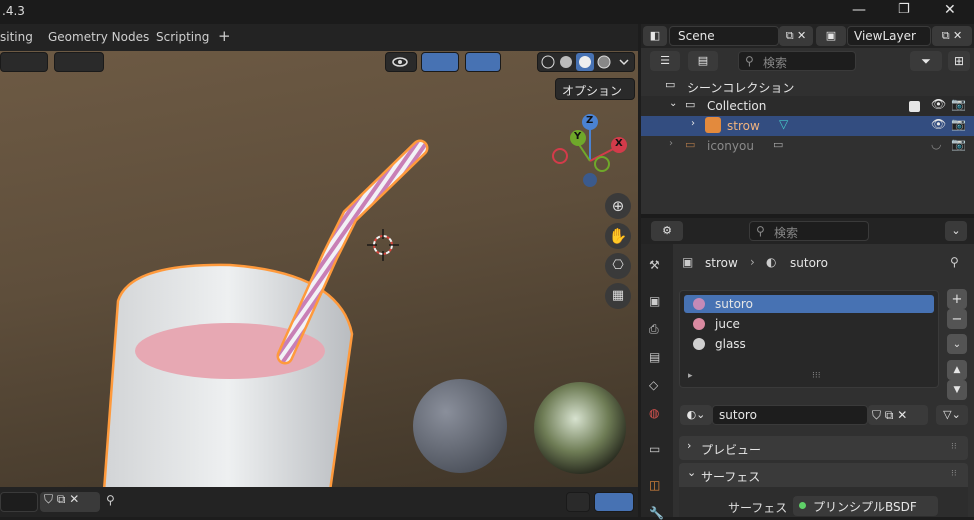 The width and height of the screenshot is (974, 520). Describe the element at coordinates (614, 502) in the screenshot. I see `overlay-toggle-bottom` at that location.